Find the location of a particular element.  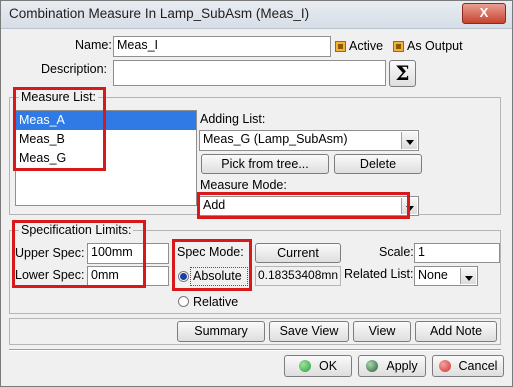

annotation-box-spec-mode is located at coordinates (212, 265).